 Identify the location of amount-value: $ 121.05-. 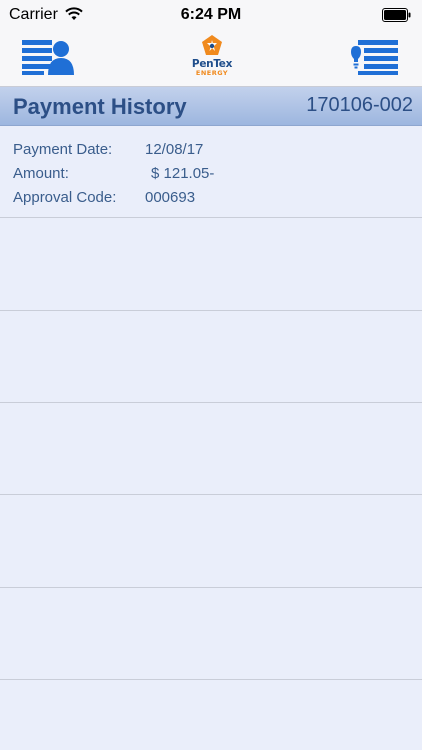
(183, 173).